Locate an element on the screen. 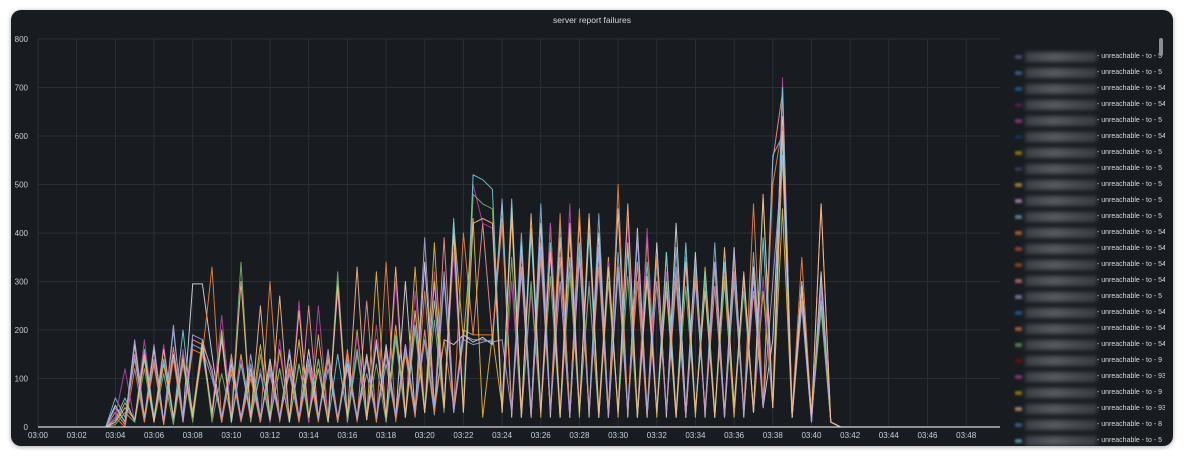 The height and width of the screenshot is (457, 1184). x-tick-label: 03:40 is located at coordinates (811, 435).